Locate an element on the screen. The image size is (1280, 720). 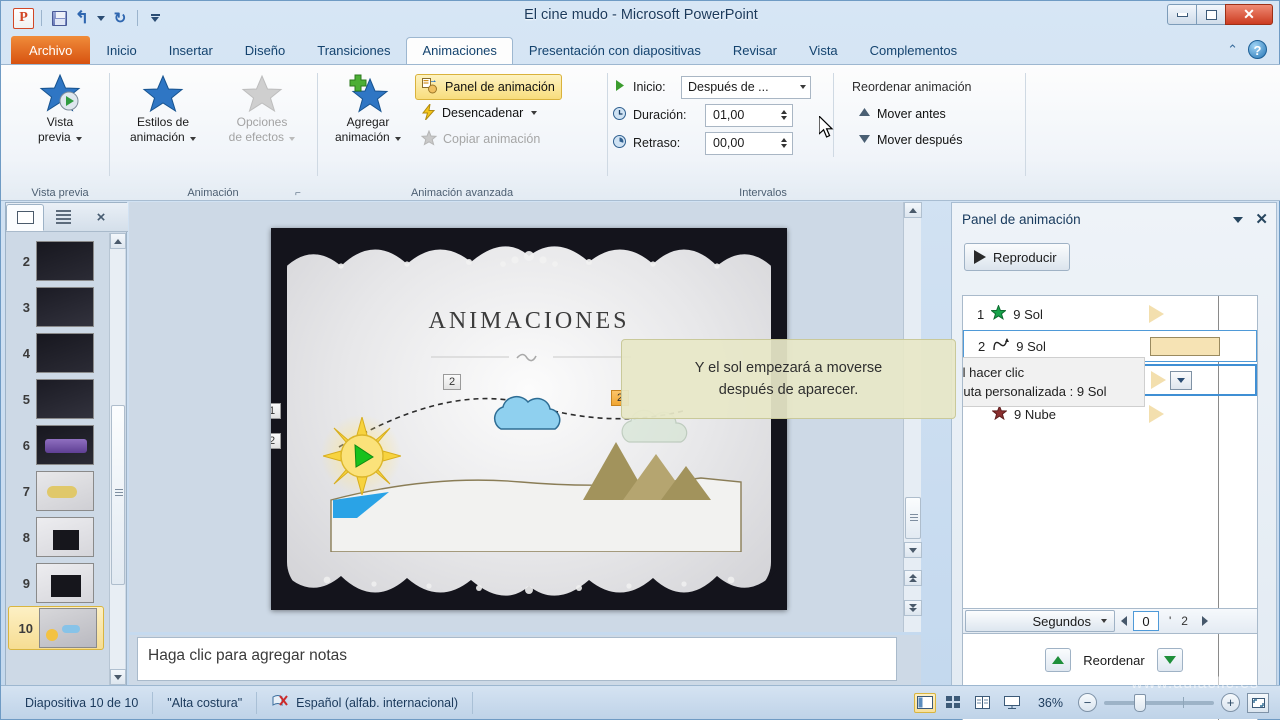
thumbnail-list: 2 3 4 5 6 7 8 9 10 is located at coordinates (58, 459).